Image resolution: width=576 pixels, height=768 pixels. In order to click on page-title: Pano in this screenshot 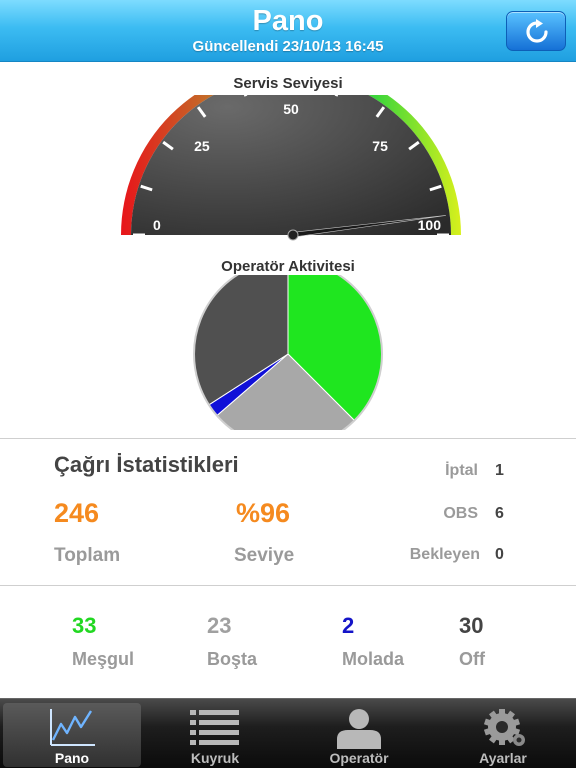, I will do `click(288, 21)`.